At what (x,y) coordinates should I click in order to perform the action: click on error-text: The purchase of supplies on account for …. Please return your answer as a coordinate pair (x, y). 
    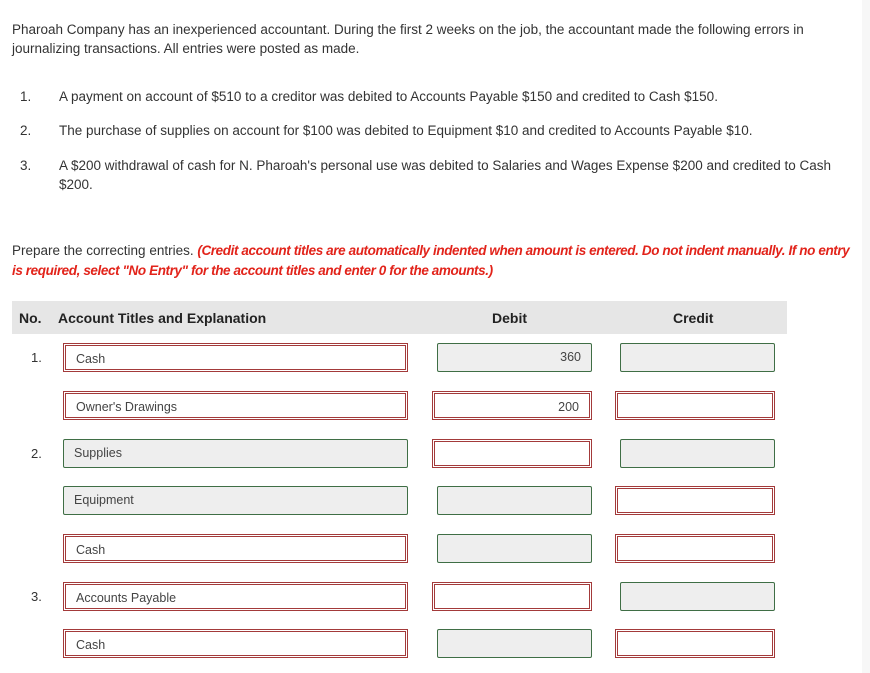
    Looking at the image, I should click on (406, 130).